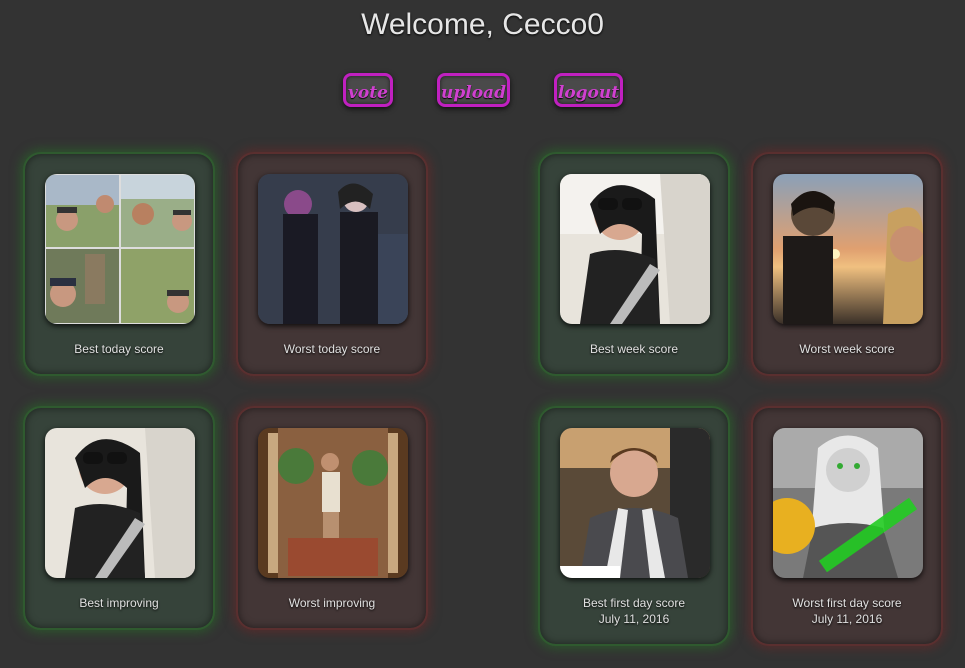 The width and height of the screenshot is (965, 668). Describe the element at coordinates (473, 90) in the screenshot. I see `upload-button: upload` at that location.